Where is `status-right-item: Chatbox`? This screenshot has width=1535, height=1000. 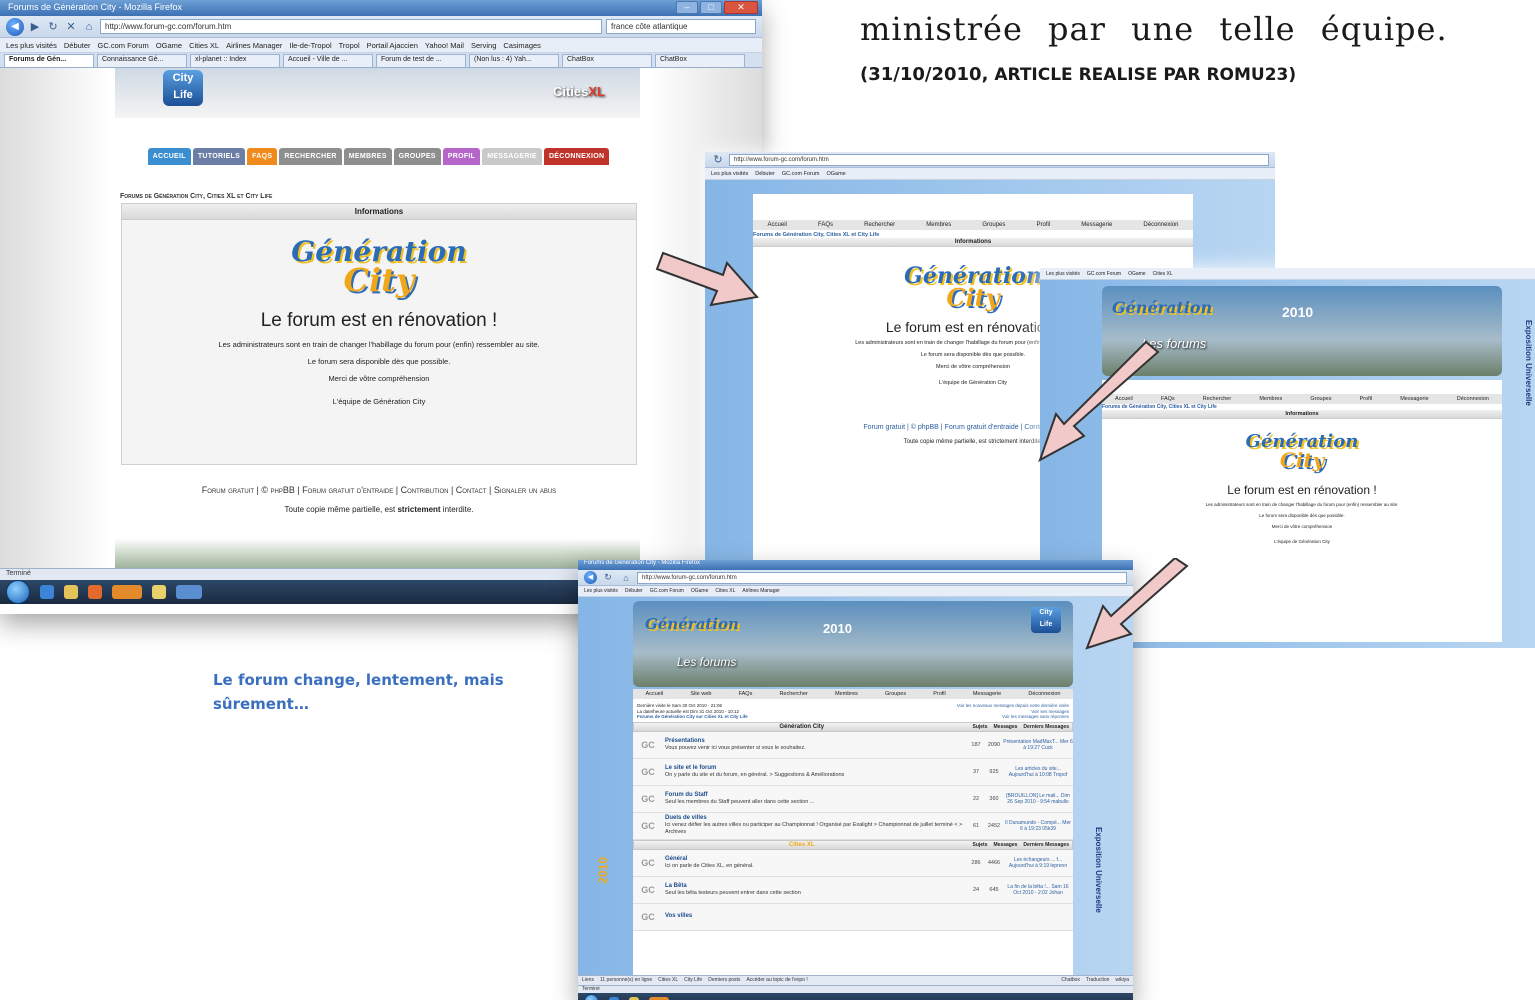
status-right-item: Chatbox is located at coordinates (1070, 980).